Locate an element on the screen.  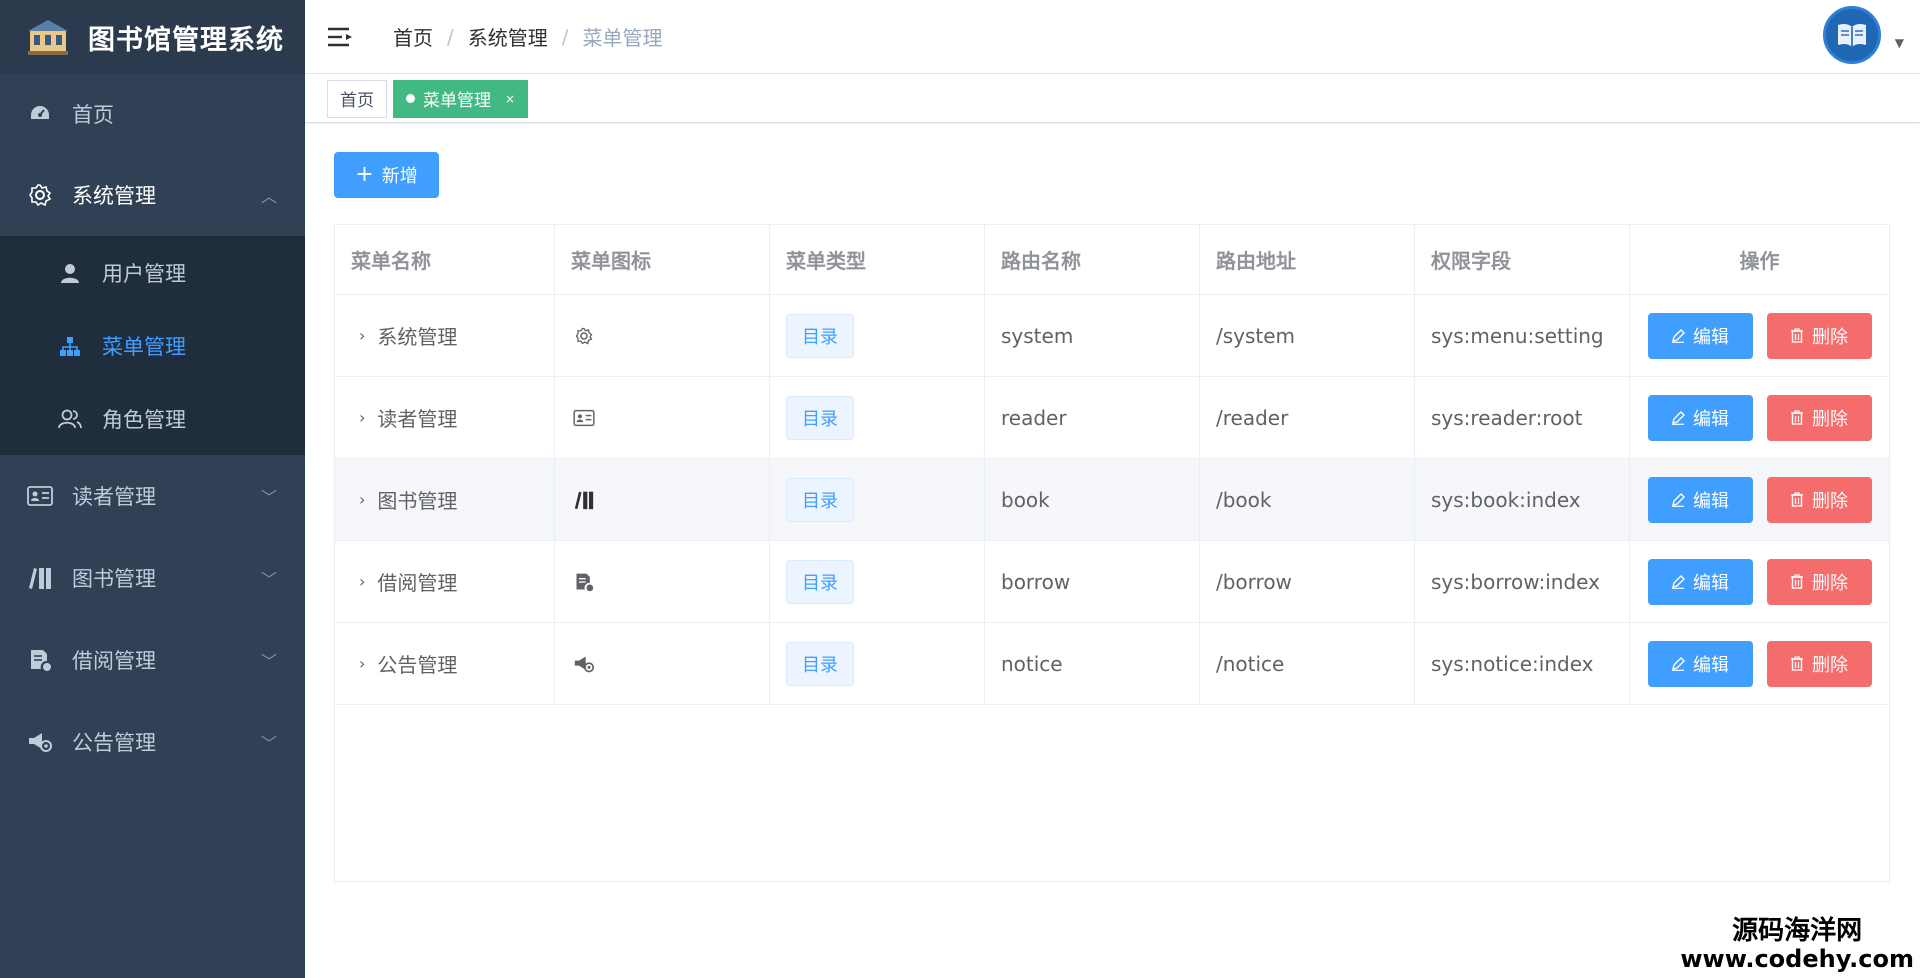
tag-home: 首页 is located at coordinates (357, 98).